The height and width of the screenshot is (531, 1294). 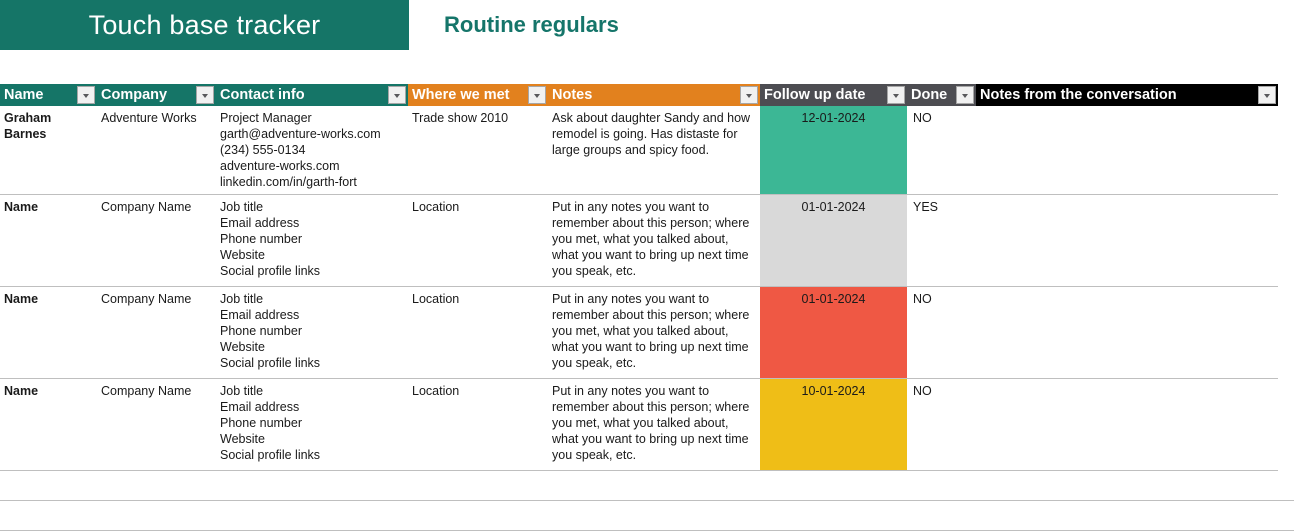 What do you see at coordinates (822, 95) in the screenshot?
I see `column-header-follow-up-date: Follow up date` at bounding box center [822, 95].